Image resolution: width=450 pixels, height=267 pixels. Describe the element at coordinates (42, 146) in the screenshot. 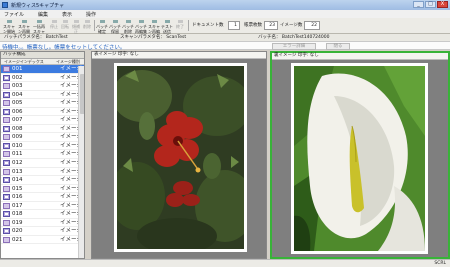

I see `list-item: 010 イメージ` at that location.